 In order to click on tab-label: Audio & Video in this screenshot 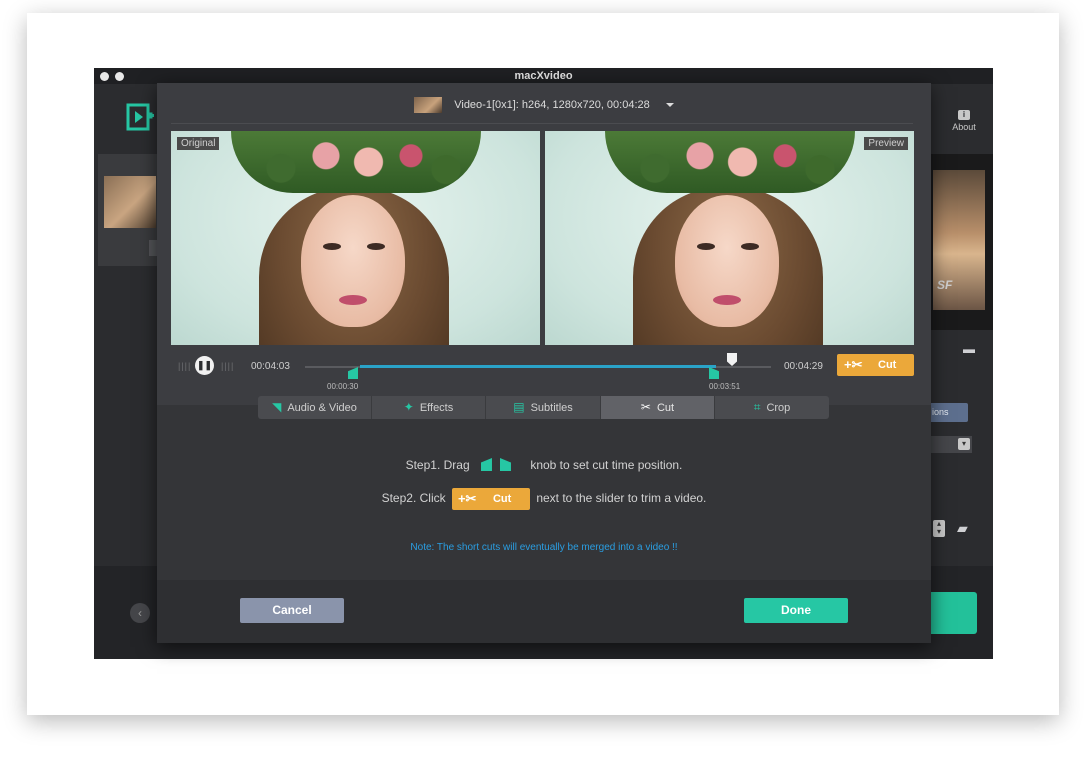, I will do `click(322, 408)`.